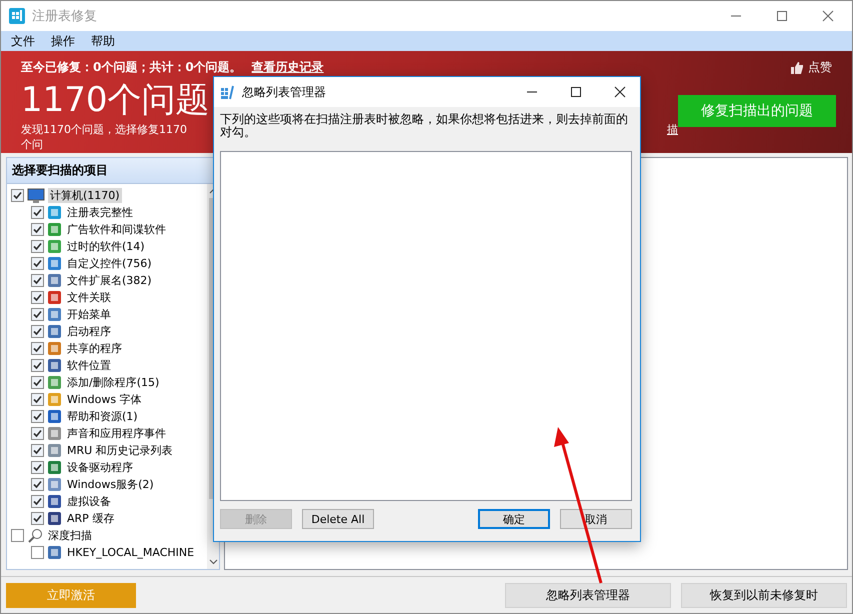  I want to click on tree-item: 计算机(1170), so click(85, 195).